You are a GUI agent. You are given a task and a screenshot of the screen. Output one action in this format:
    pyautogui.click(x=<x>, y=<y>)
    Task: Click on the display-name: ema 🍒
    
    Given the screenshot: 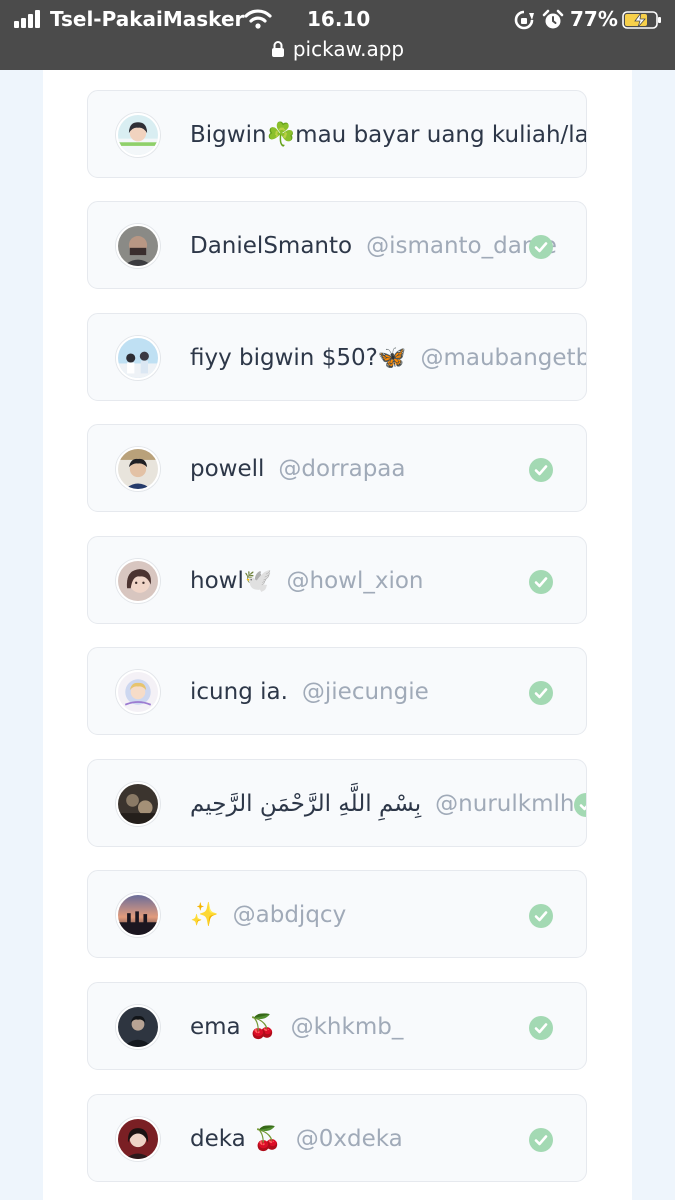 What is the action you would take?
    pyautogui.click(x=233, y=1027)
    